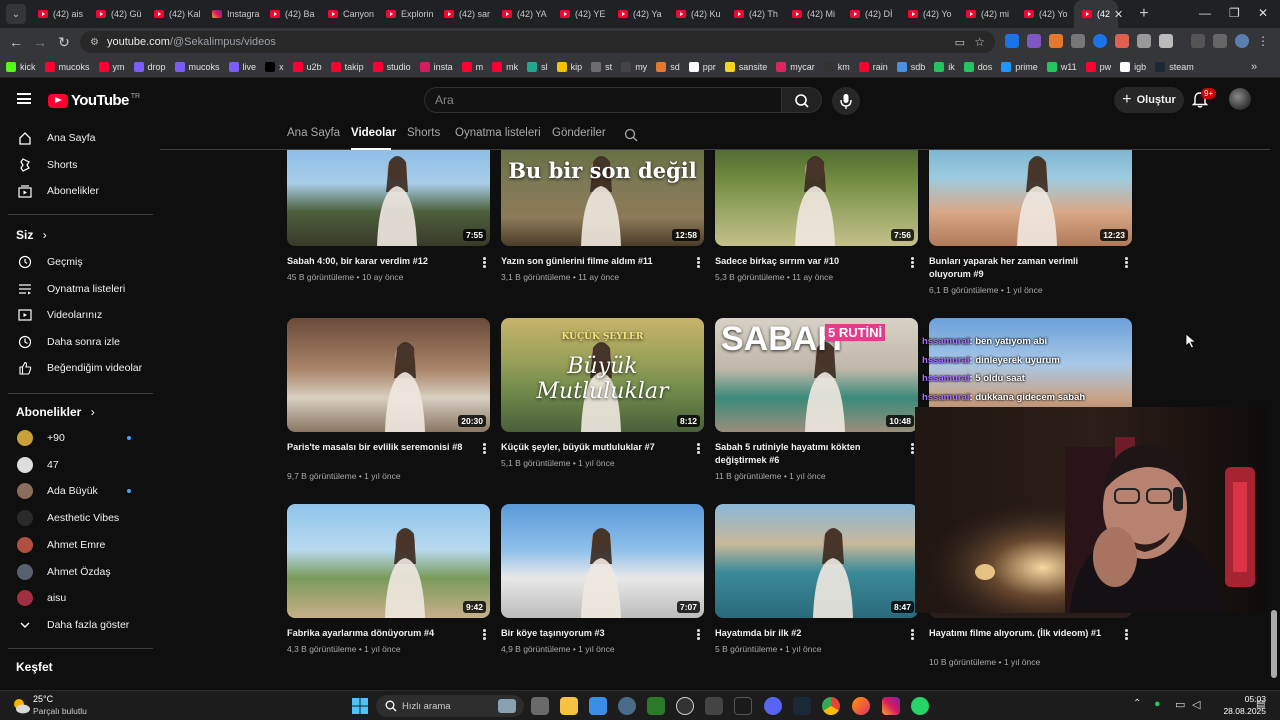 The width and height of the screenshot is (1280, 720). What do you see at coordinates (388, 198) in the screenshot?
I see `video-thumbnail: 7:55` at bounding box center [388, 198].